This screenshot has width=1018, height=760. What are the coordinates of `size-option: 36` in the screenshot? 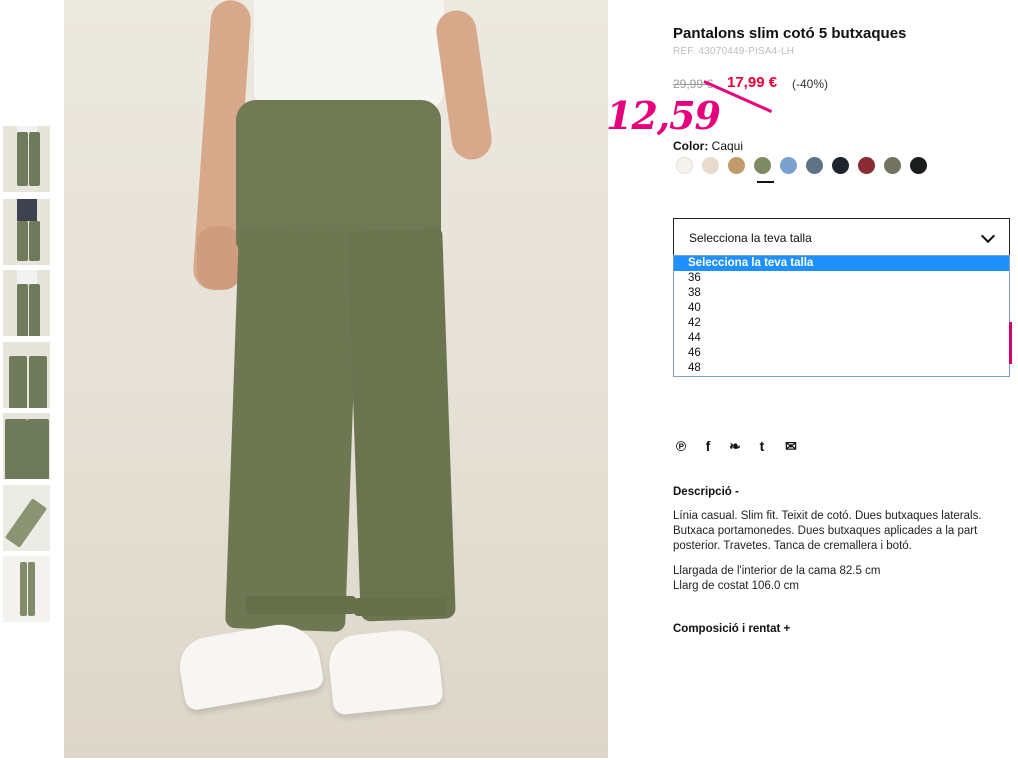 It's located at (841, 278).